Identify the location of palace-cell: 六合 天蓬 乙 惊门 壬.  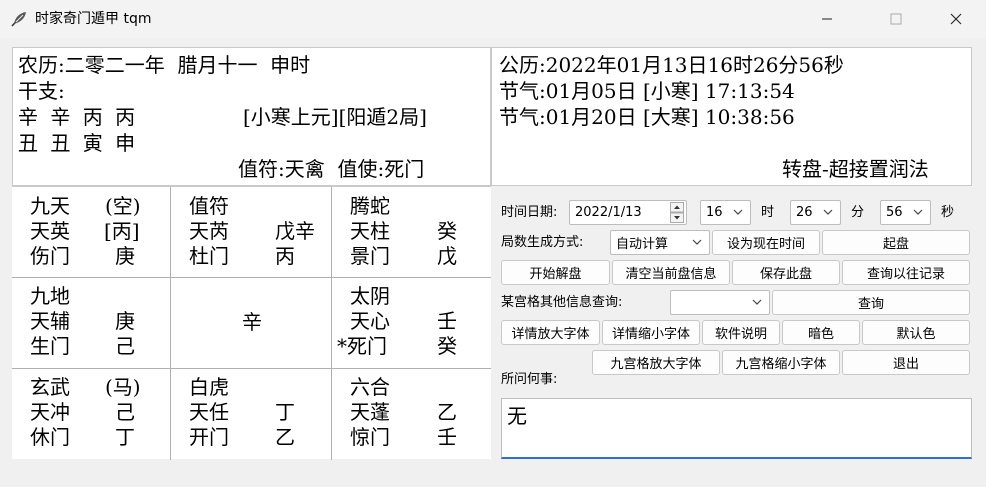
(411, 414).